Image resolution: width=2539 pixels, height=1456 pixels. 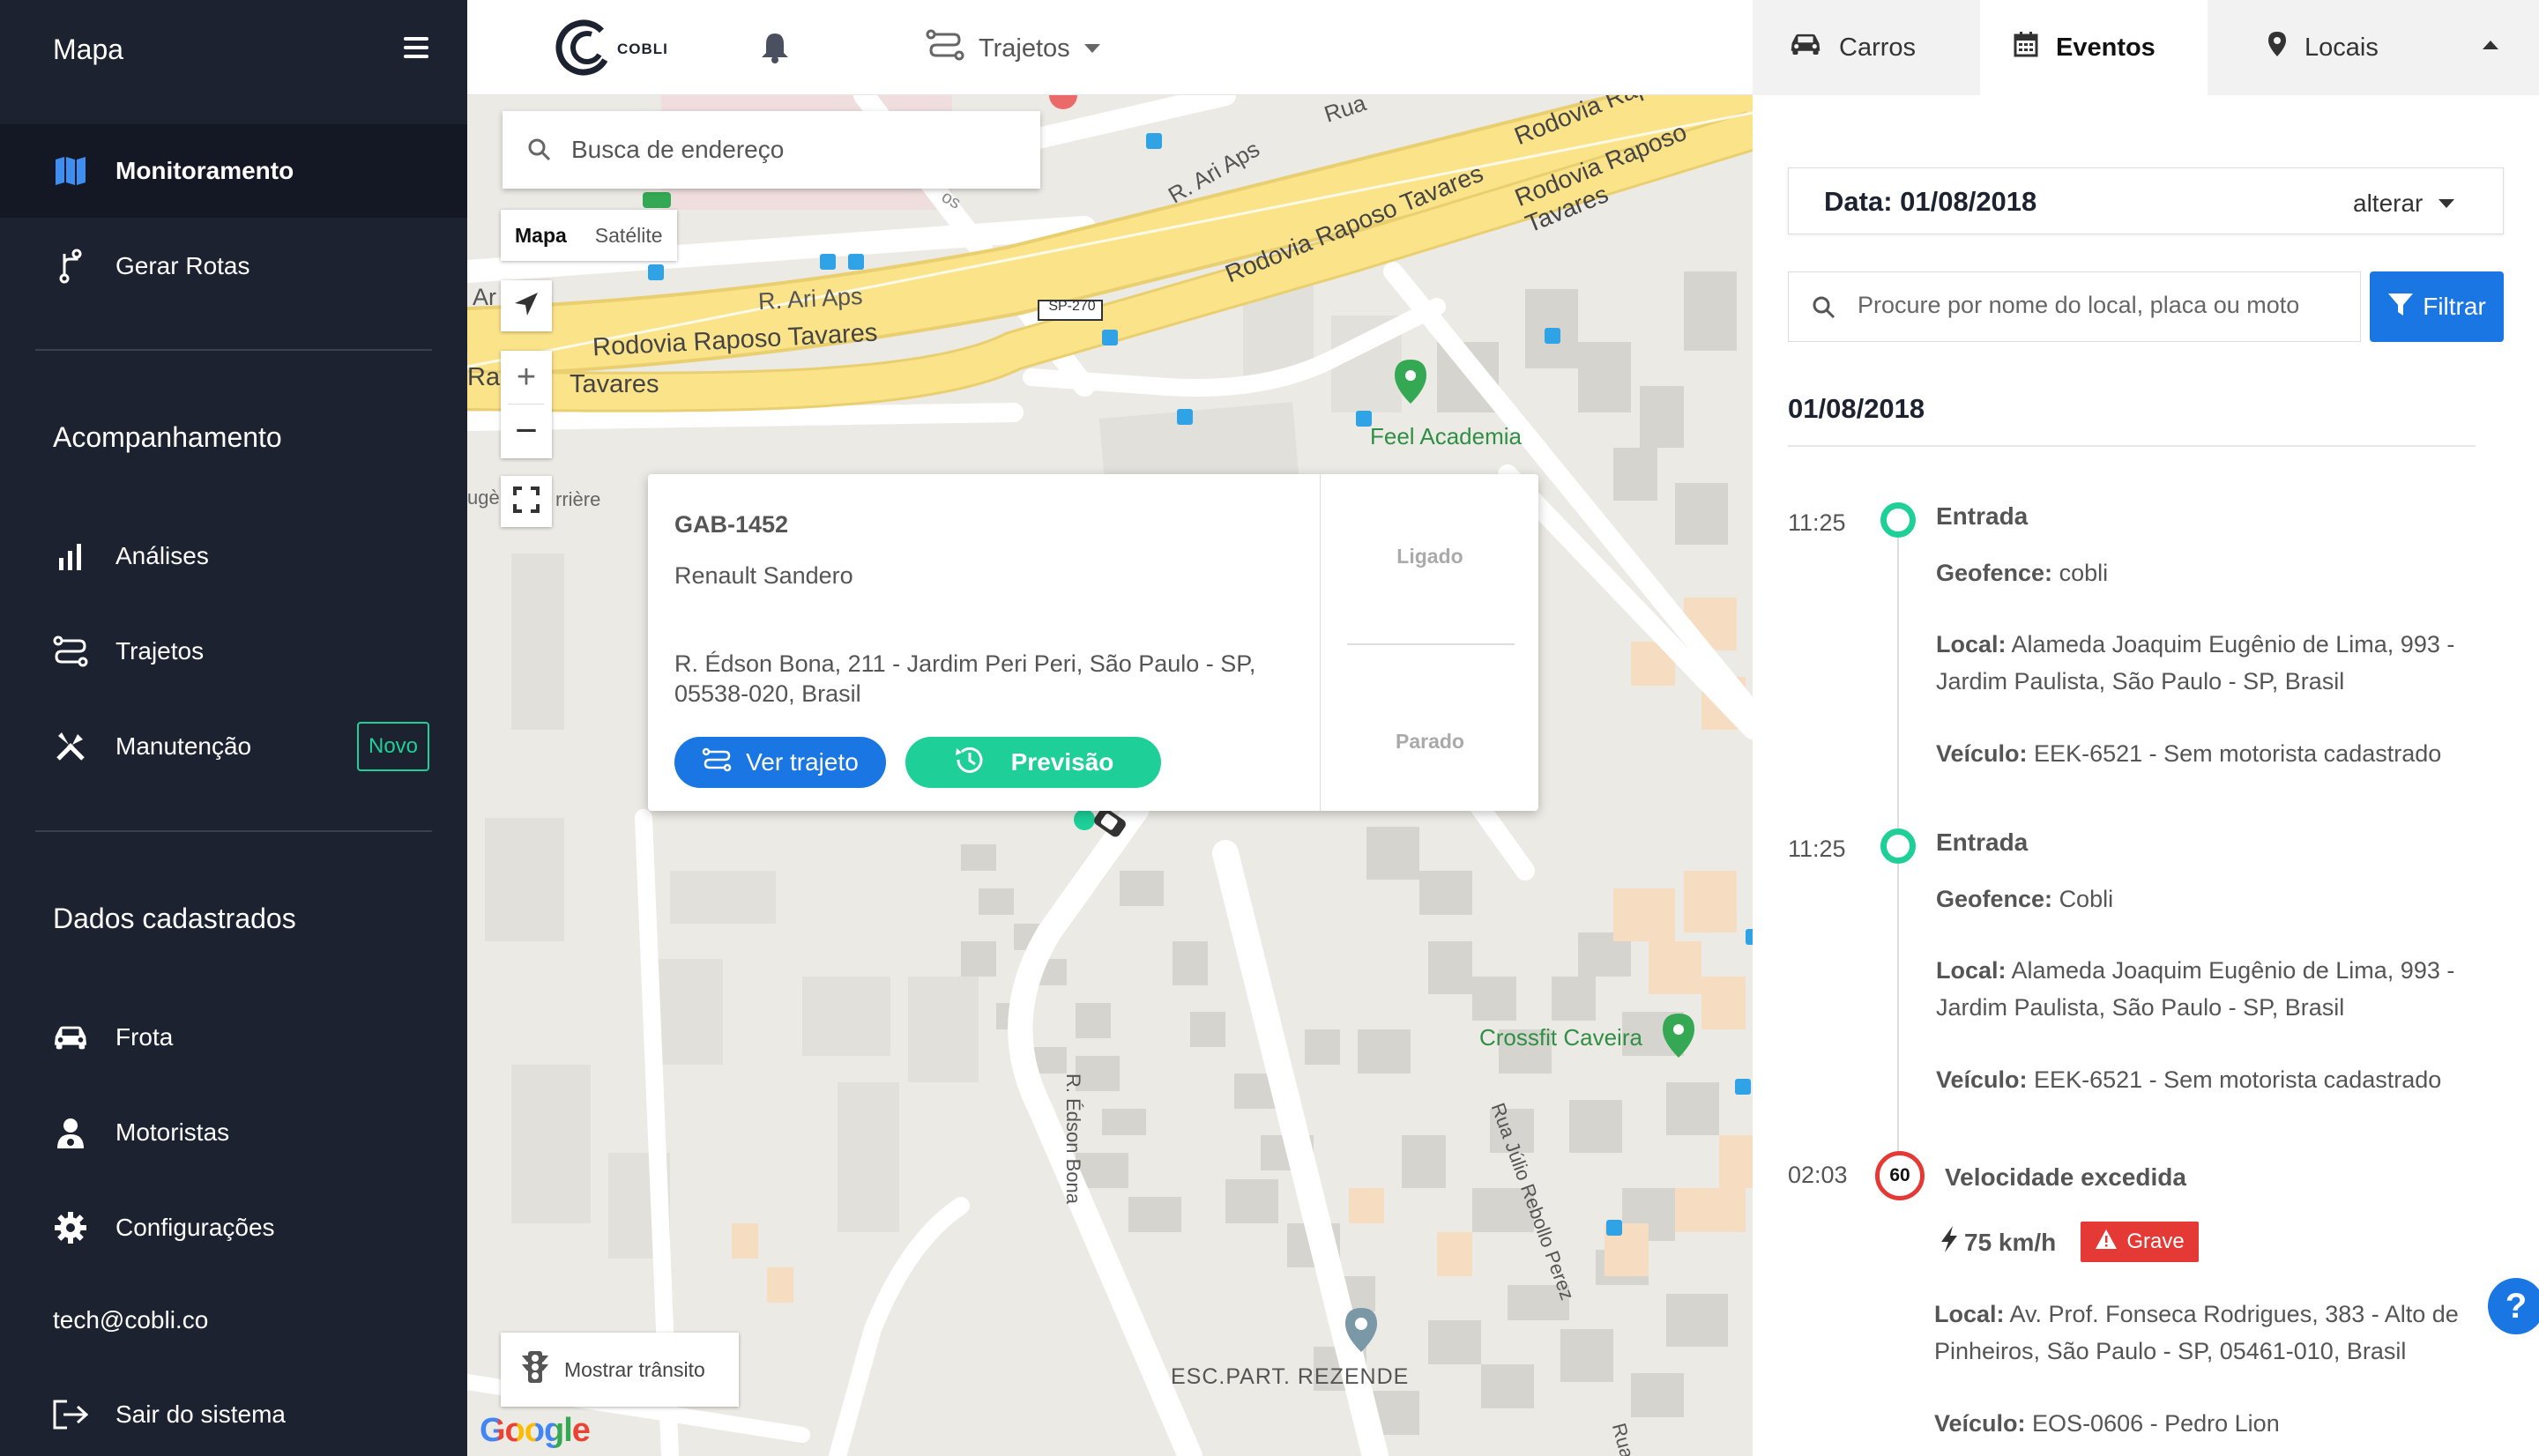 What do you see at coordinates (2106, 47) in the screenshot?
I see `tab-eventos-label: Eventos` at bounding box center [2106, 47].